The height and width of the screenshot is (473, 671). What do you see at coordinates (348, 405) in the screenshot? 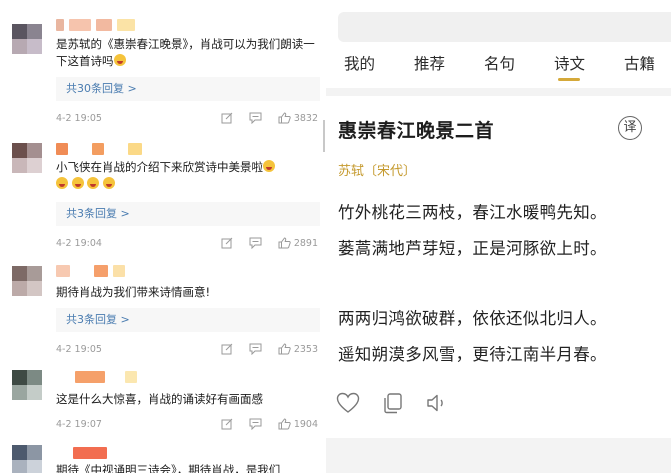
I see `heart-icon` at bounding box center [348, 405].